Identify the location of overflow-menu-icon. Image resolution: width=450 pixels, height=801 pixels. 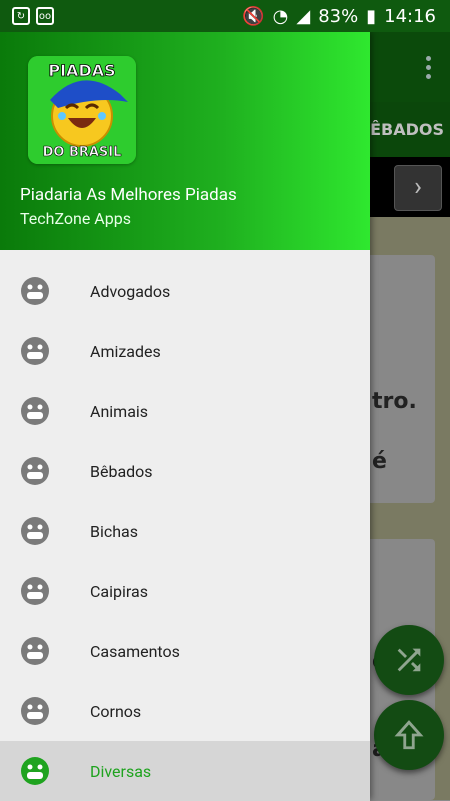
(429, 67).